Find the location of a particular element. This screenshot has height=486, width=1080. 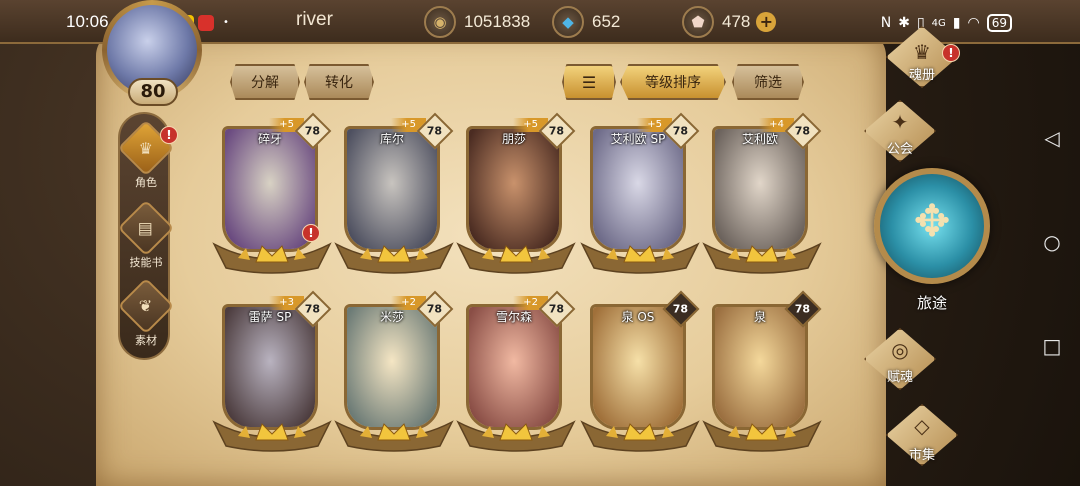

convert-button: 转化 is located at coordinates (339, 82).